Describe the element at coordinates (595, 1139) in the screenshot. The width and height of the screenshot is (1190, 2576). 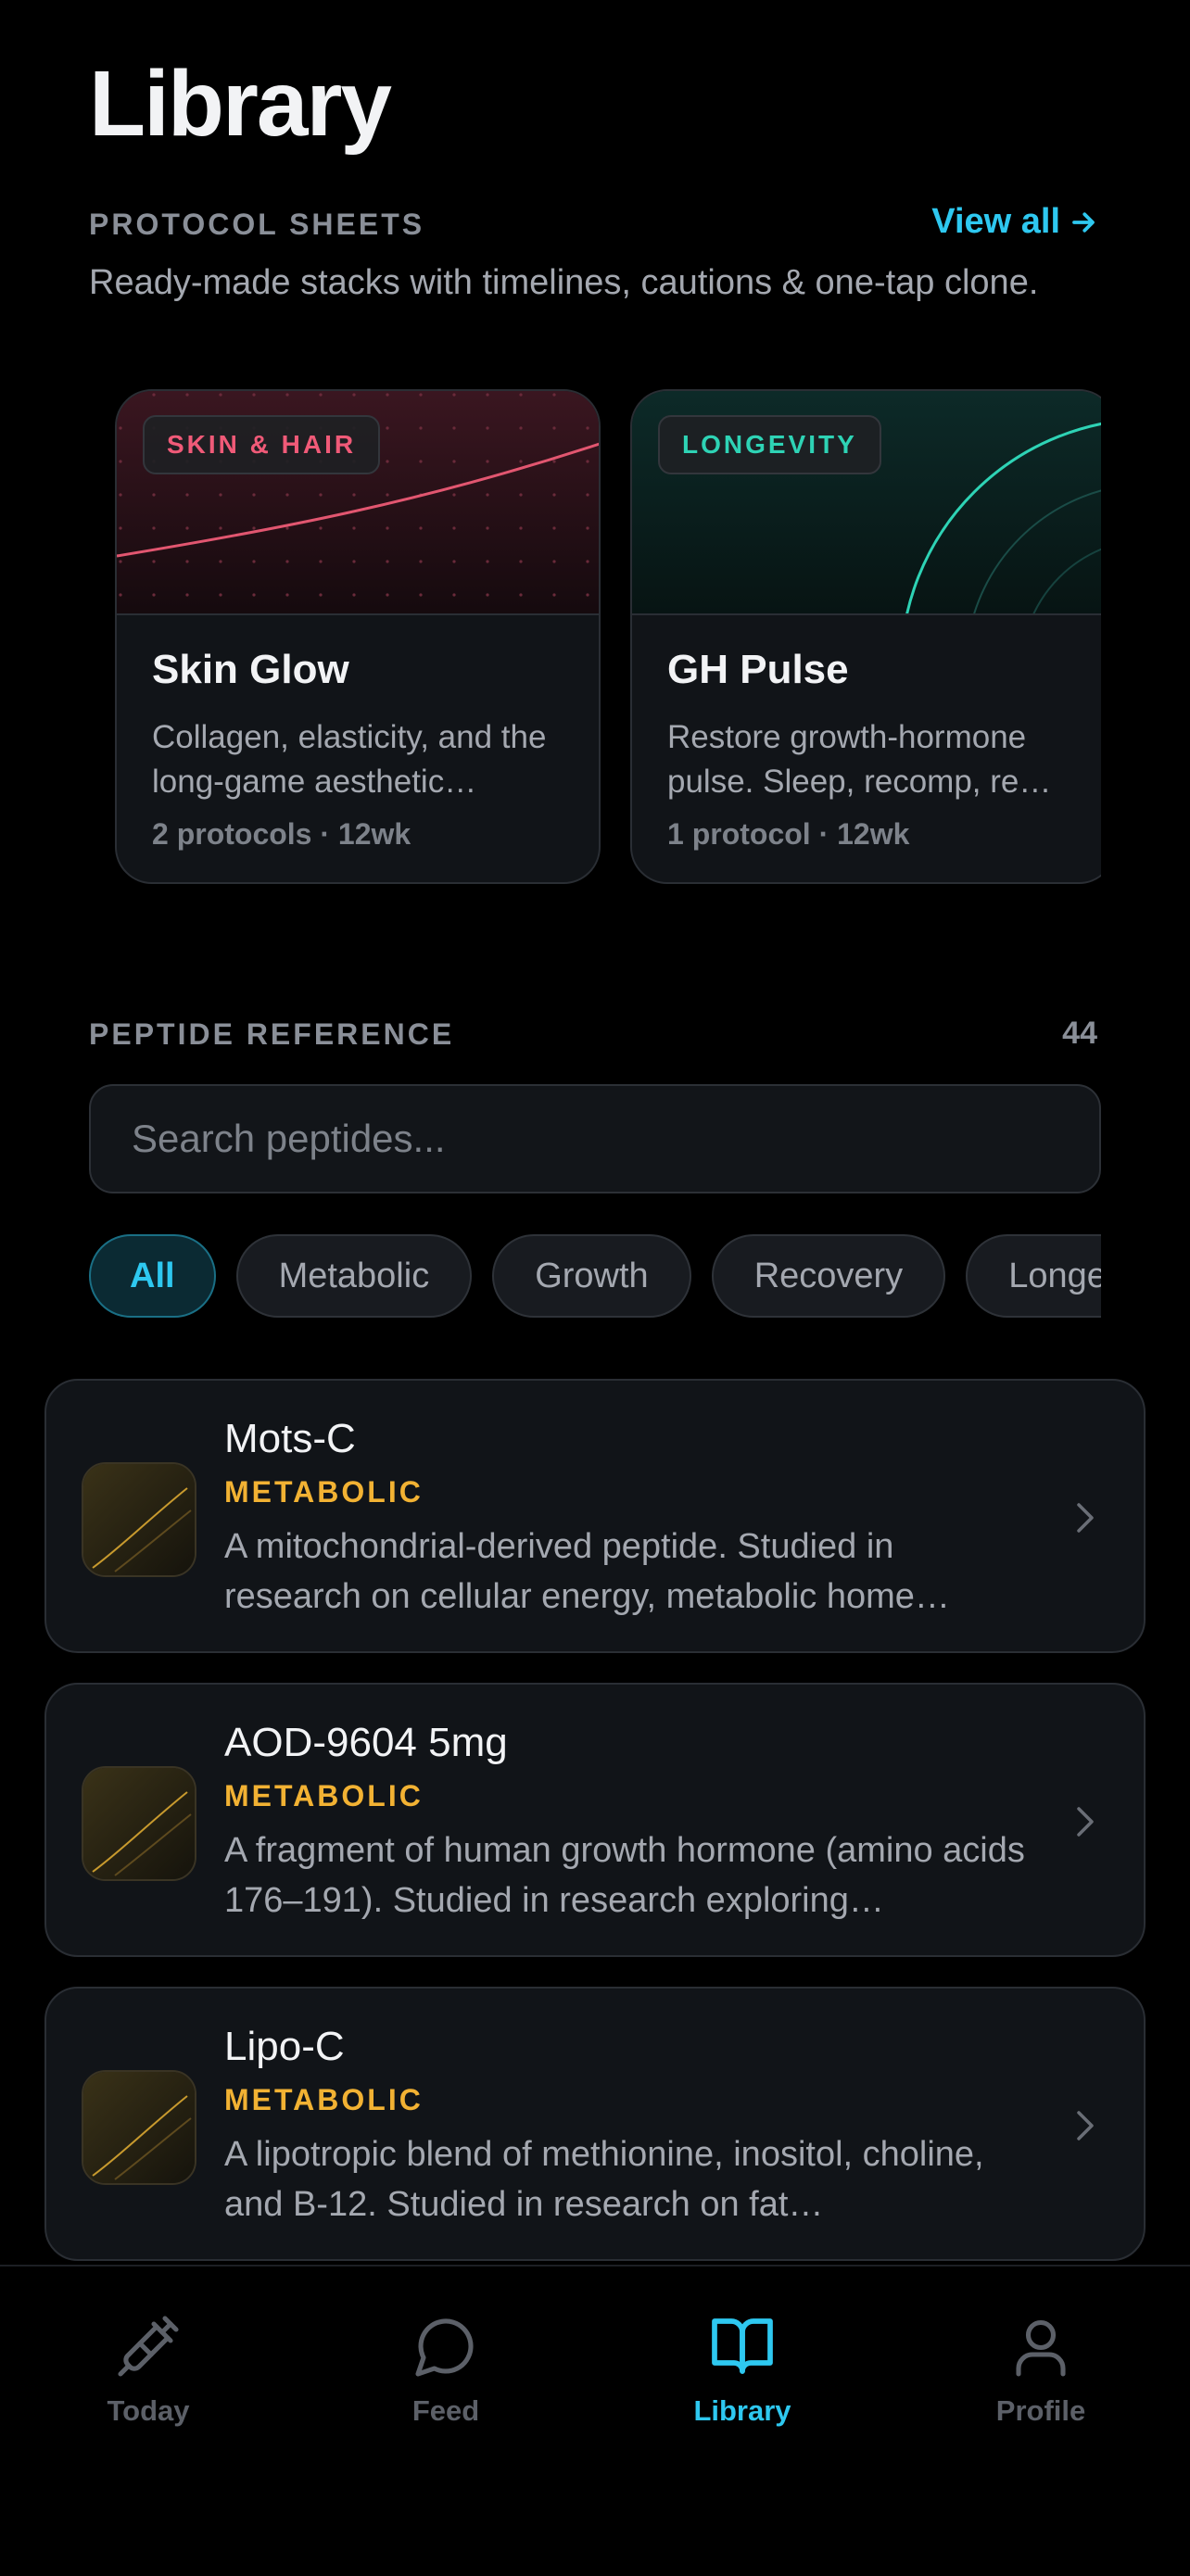
I see `search-input` at that location.